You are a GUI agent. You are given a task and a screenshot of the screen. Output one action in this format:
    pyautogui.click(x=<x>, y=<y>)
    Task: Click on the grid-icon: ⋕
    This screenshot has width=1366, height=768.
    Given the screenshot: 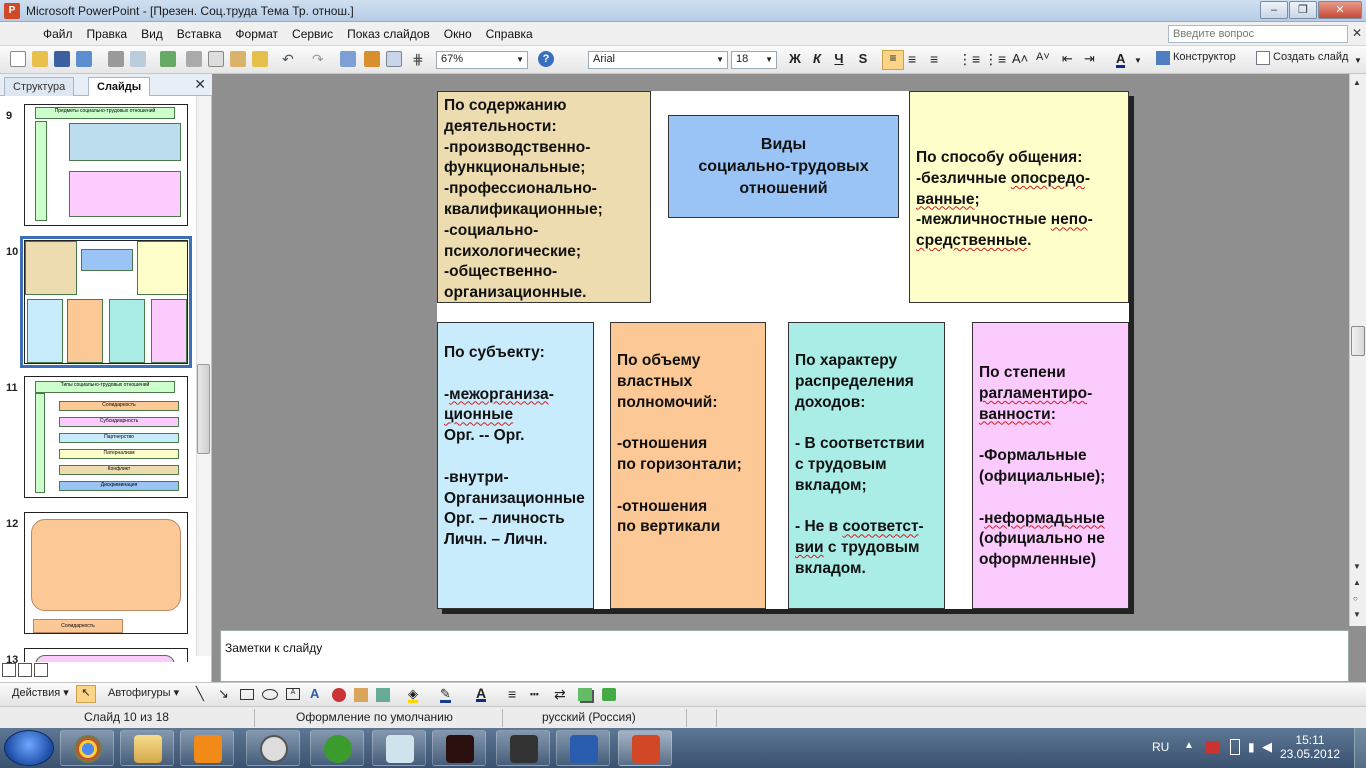 What is the action you would take?
    pyautogui.click(x=418, y=60)
    